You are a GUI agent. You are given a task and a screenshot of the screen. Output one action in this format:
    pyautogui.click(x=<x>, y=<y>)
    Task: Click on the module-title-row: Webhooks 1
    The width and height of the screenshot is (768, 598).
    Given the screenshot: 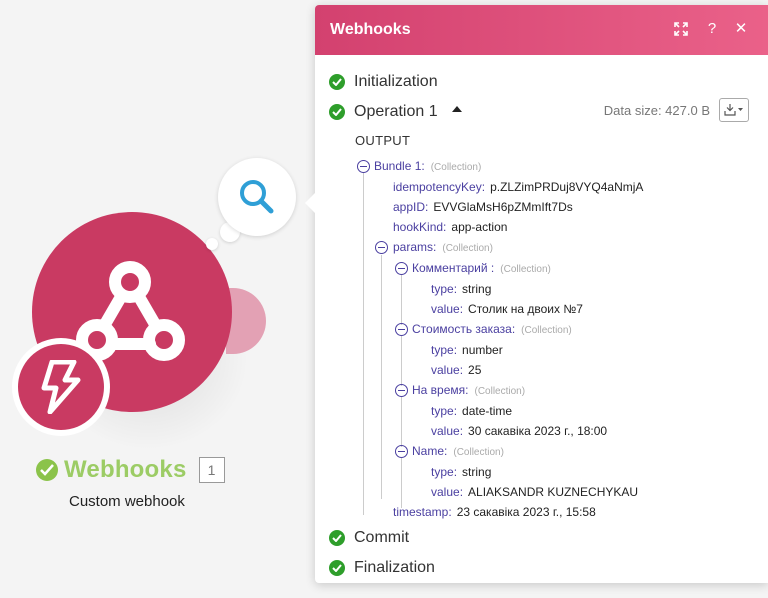 What is the action you would take?
    pyautogui.click(x=130, y=470)
    